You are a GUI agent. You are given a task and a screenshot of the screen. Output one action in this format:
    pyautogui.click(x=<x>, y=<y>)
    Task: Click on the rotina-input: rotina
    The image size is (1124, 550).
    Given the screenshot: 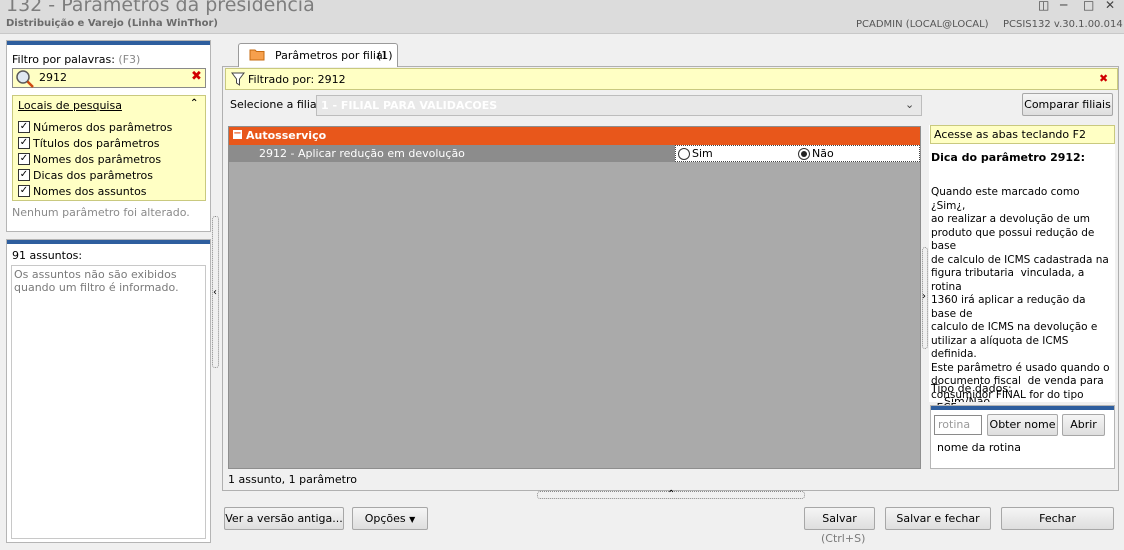 What is the action you would take?
    pyautogui.click(x=958, y=425)
    